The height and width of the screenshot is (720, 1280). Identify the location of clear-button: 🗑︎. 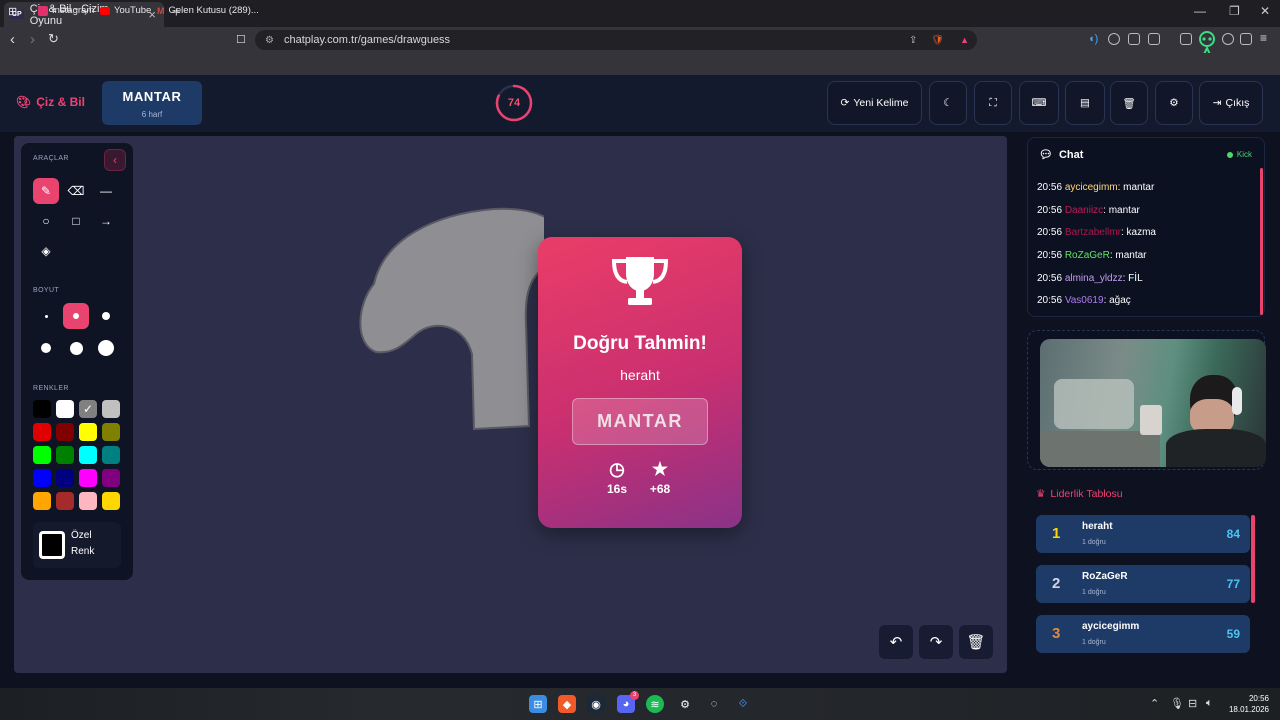
(1129, 103).